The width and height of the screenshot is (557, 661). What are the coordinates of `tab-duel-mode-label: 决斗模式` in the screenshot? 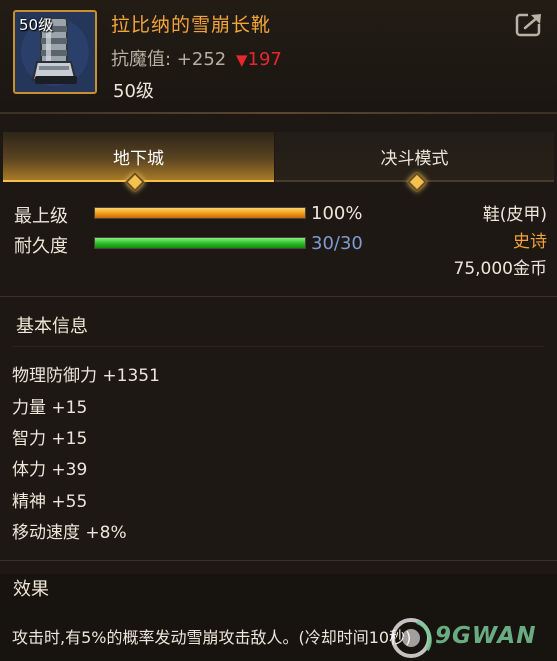 It's located at (414, 158).